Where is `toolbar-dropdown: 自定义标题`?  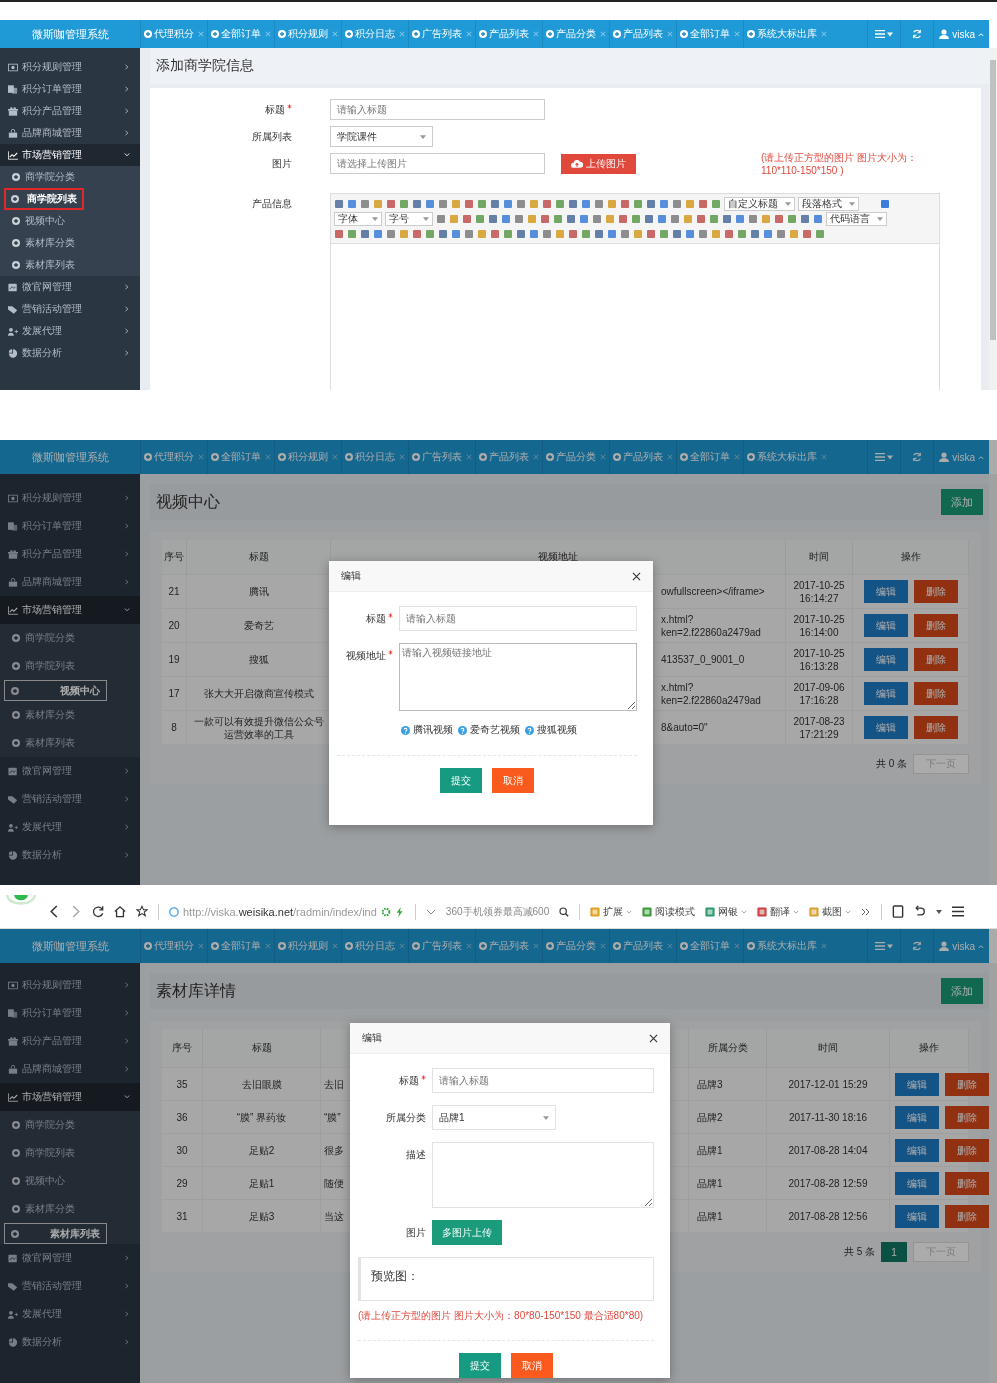 toolbar-dropdown: 自定义标题 is located at coordinates (759, 203).